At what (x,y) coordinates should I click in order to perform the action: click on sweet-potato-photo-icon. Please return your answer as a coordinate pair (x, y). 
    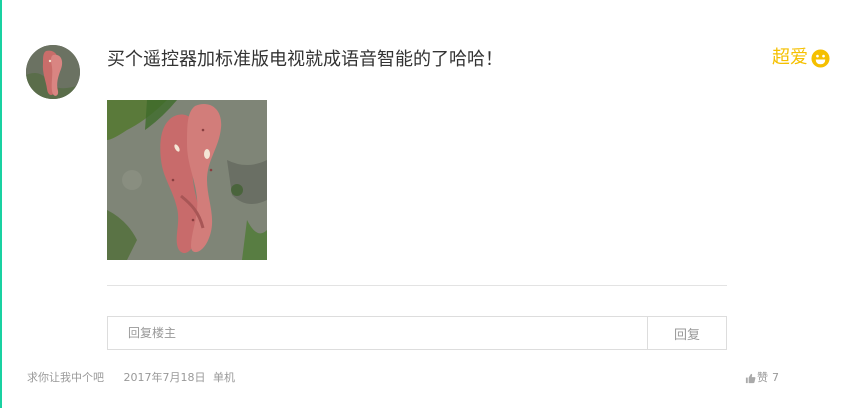
    Looking at the image, I should click on (187, 180).